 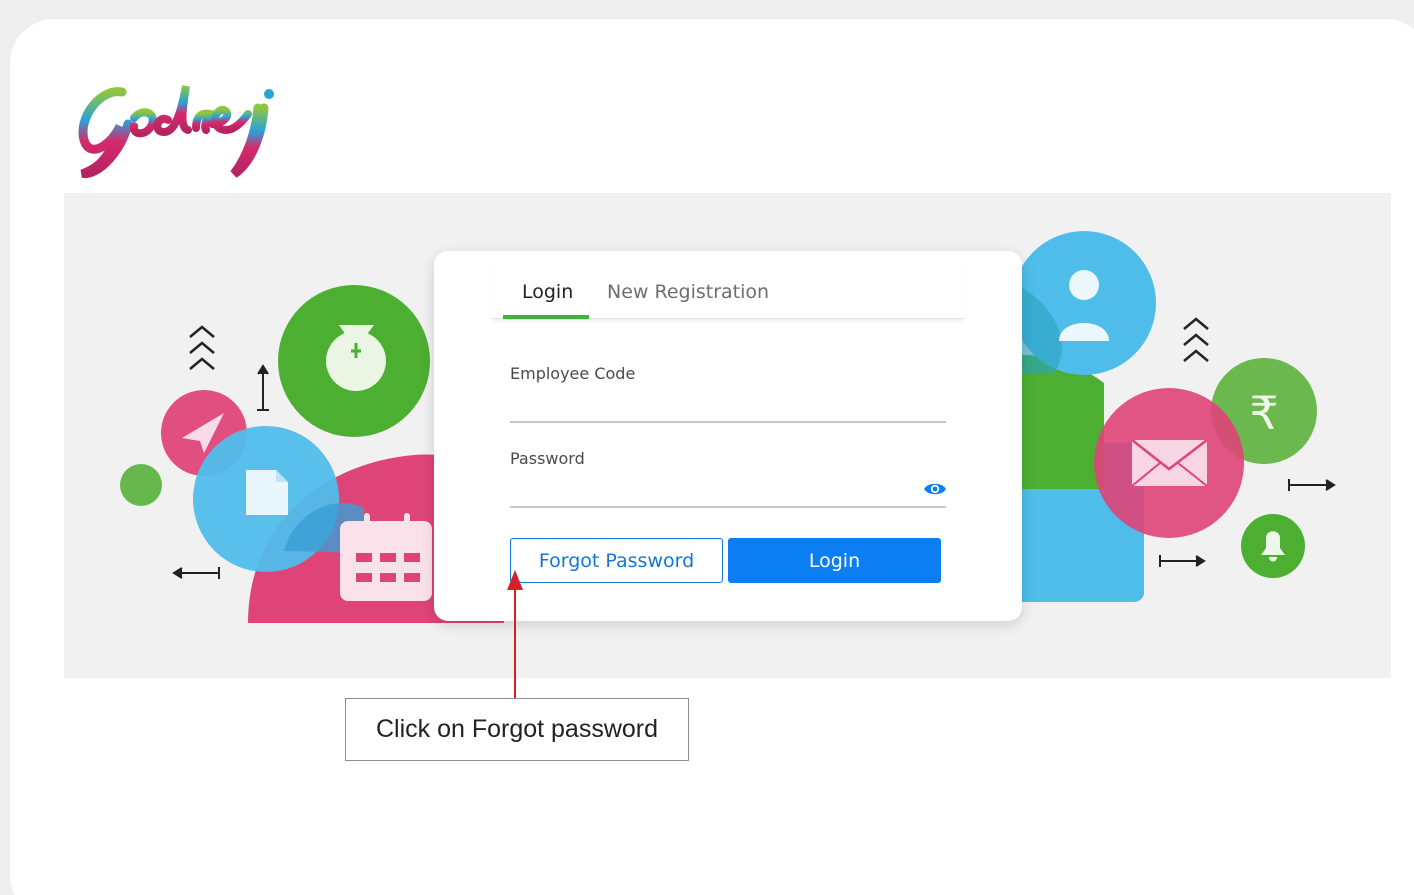 What do you see at coordinates (546, 317) in the screenshot?
I see `active-tab-indicator` at bounding box center [546, 317].